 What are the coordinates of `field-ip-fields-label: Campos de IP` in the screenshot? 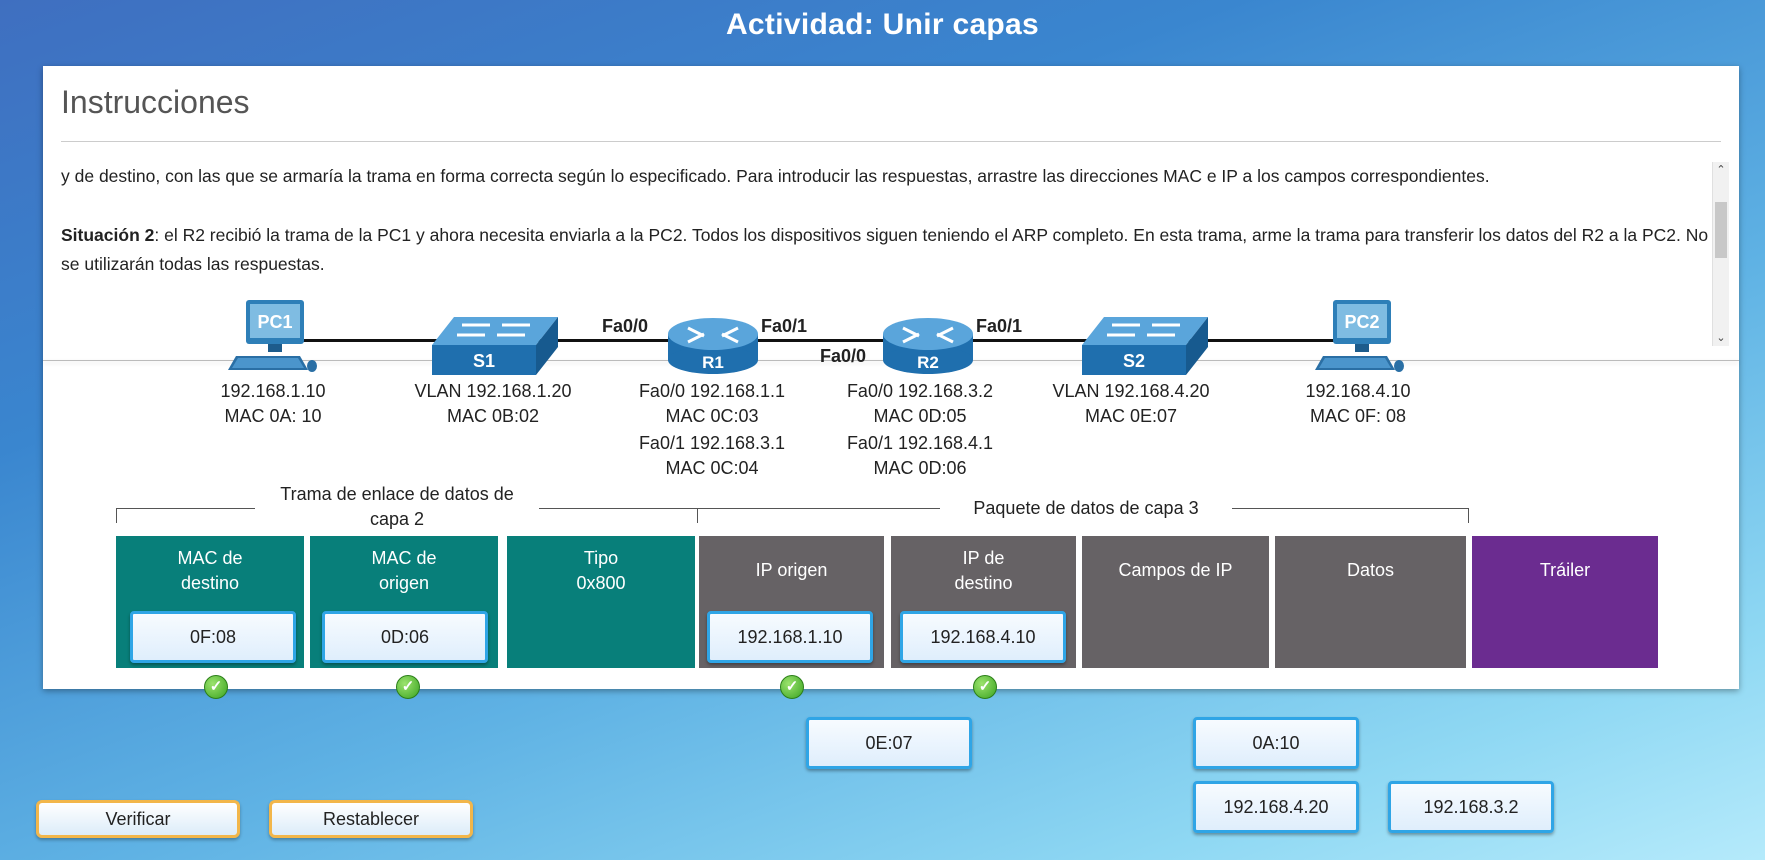 It's located at (1175, 570).